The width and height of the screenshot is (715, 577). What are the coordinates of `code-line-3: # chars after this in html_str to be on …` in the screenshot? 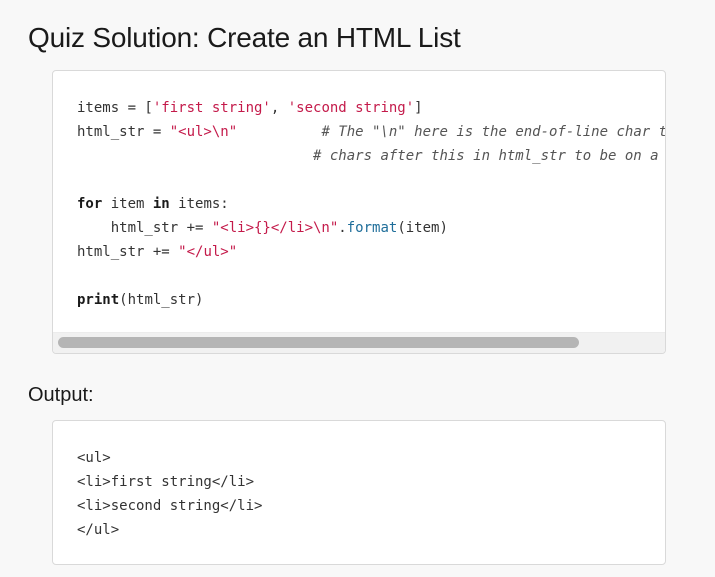 It's located at (371, 156).